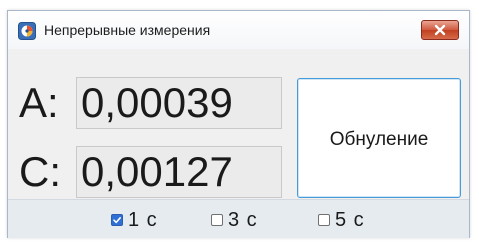 The width and height of the screenshot is (479, 244). What do you see at coordinates (324, 220) in the screenshot?
I see `checkbox-5s` at bounding box center [324, 220].